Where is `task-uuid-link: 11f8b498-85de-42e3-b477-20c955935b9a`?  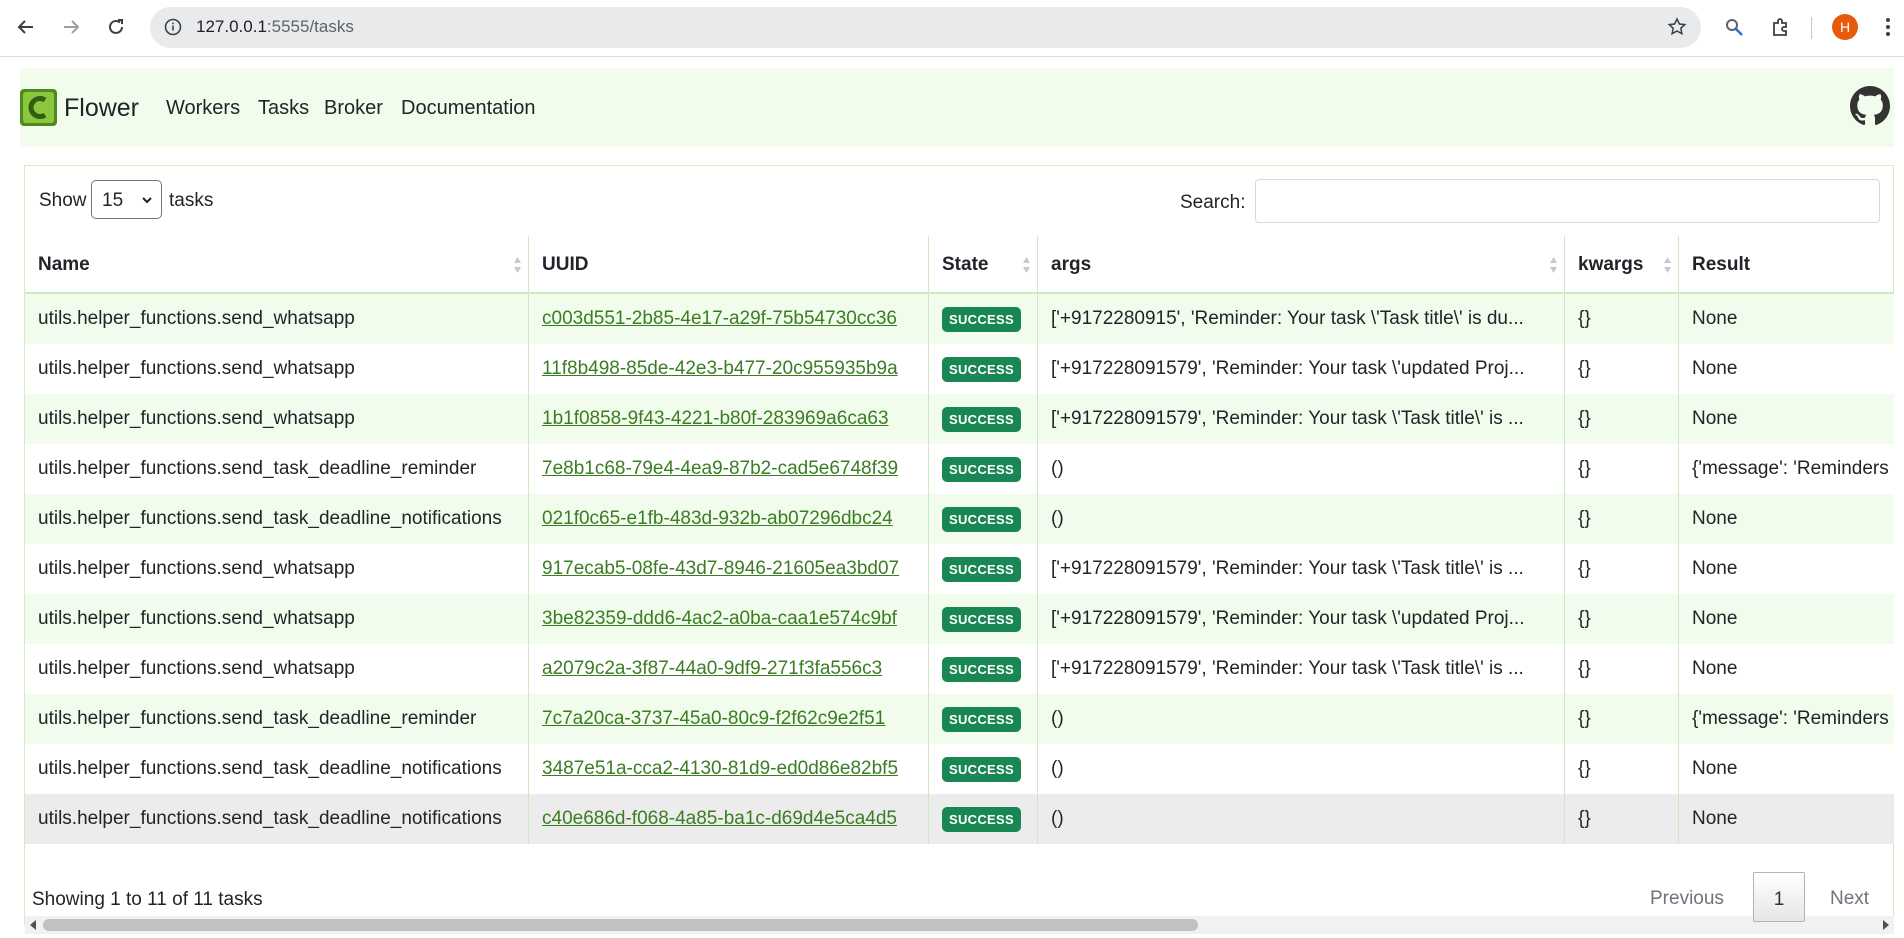
task-uuid-link: 11f8b498-85de-42e3-b477-20c955935b9a is located at coordinates (720, 368).